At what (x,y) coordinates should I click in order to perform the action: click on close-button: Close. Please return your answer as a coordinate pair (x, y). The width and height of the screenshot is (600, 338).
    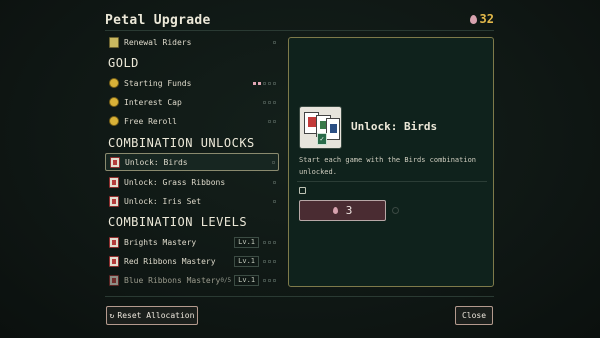
    Looking at the image, I should click on (474, 315).